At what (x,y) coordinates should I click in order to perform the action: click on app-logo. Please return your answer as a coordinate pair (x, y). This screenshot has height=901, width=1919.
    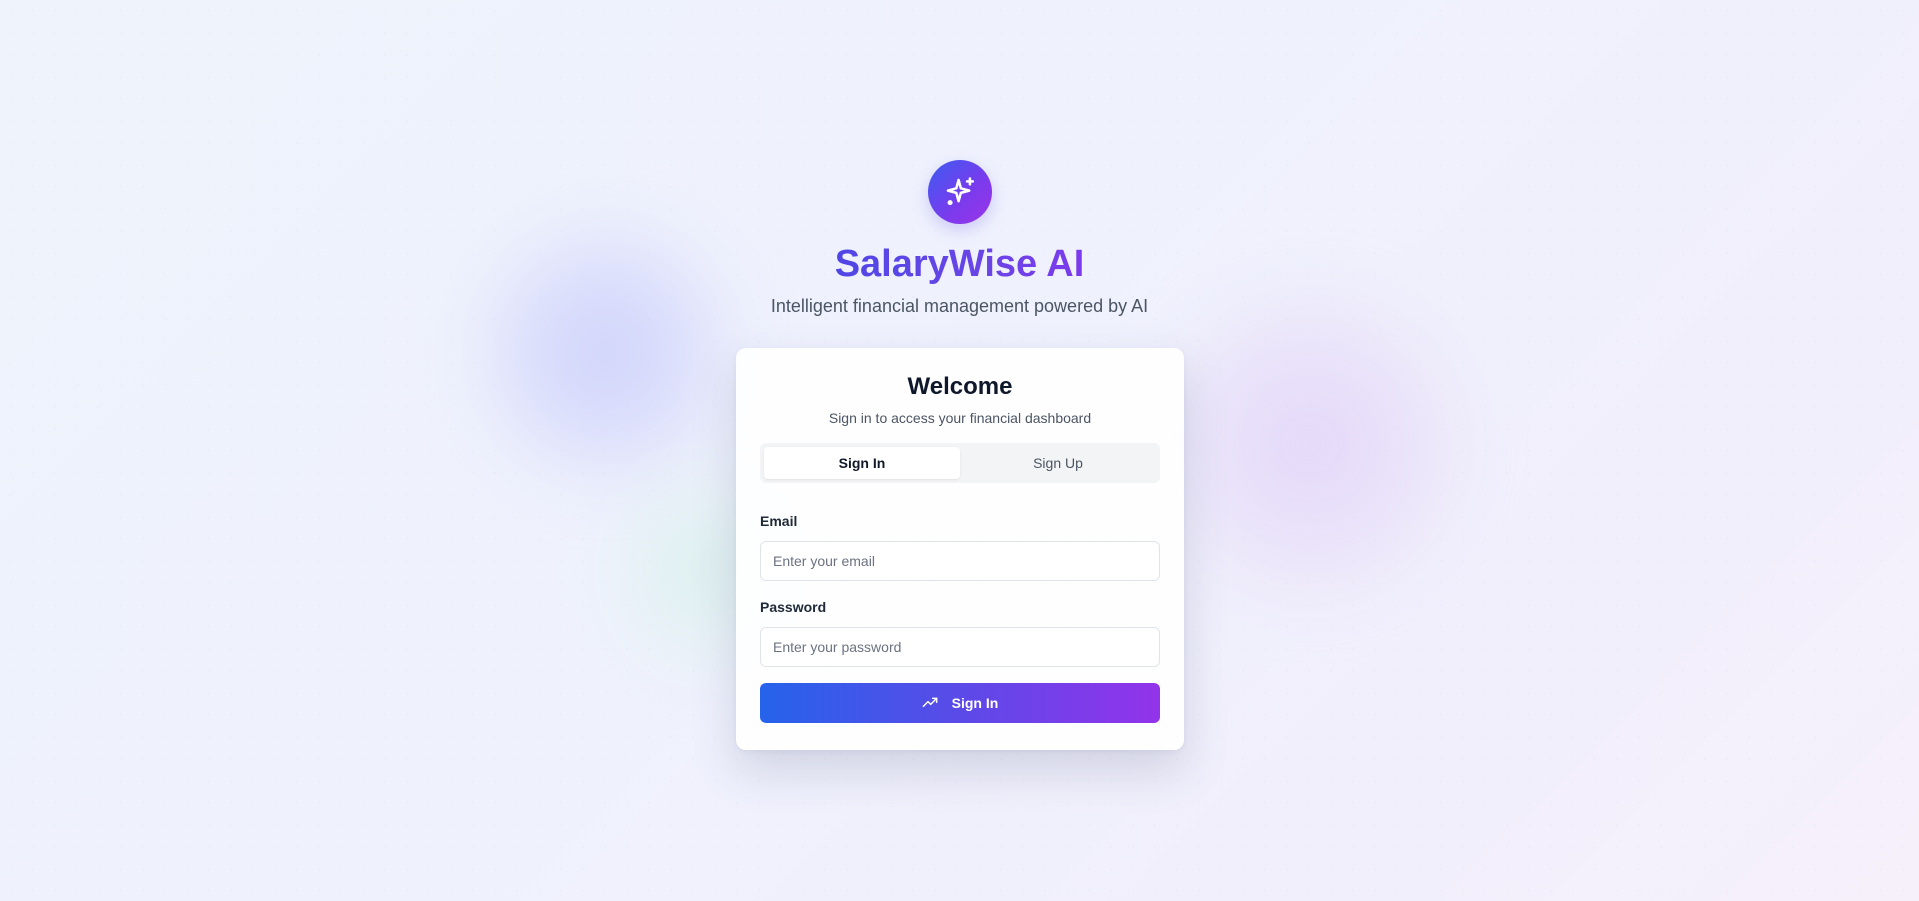
    Looking at the image, I should click on (959, 192).